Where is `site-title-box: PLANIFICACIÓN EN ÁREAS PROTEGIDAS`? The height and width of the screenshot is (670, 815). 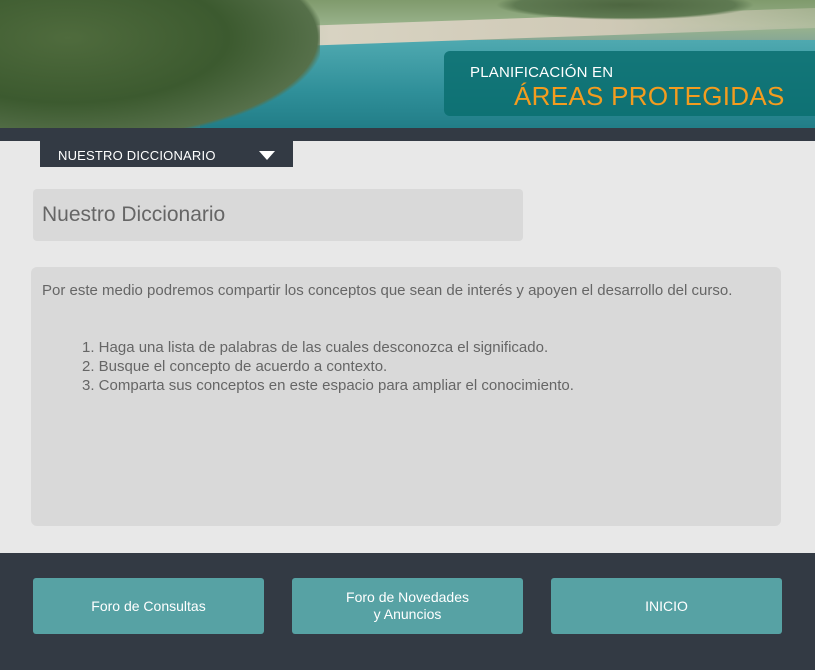
site-title-box: PLANIFICACIÓN EN ÁREAS PROTEGIDAS is located at coordinates (629, 83).